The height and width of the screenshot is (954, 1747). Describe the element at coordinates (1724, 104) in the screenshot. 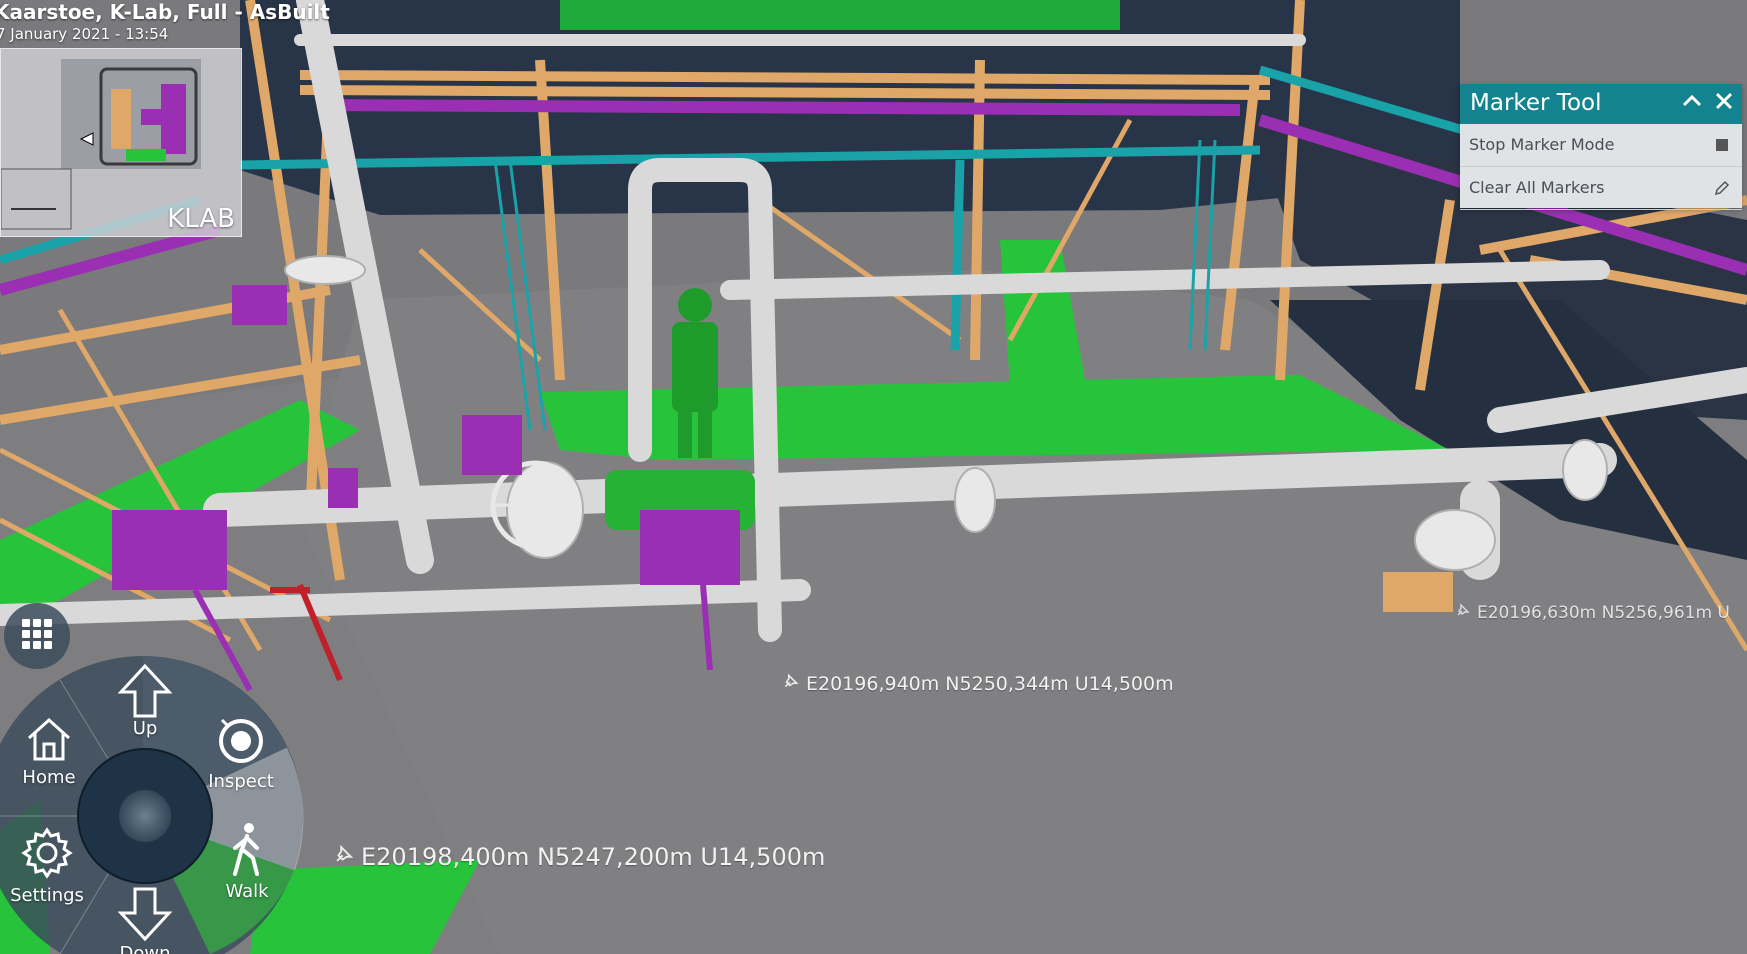

I see `close-icon` at that location.